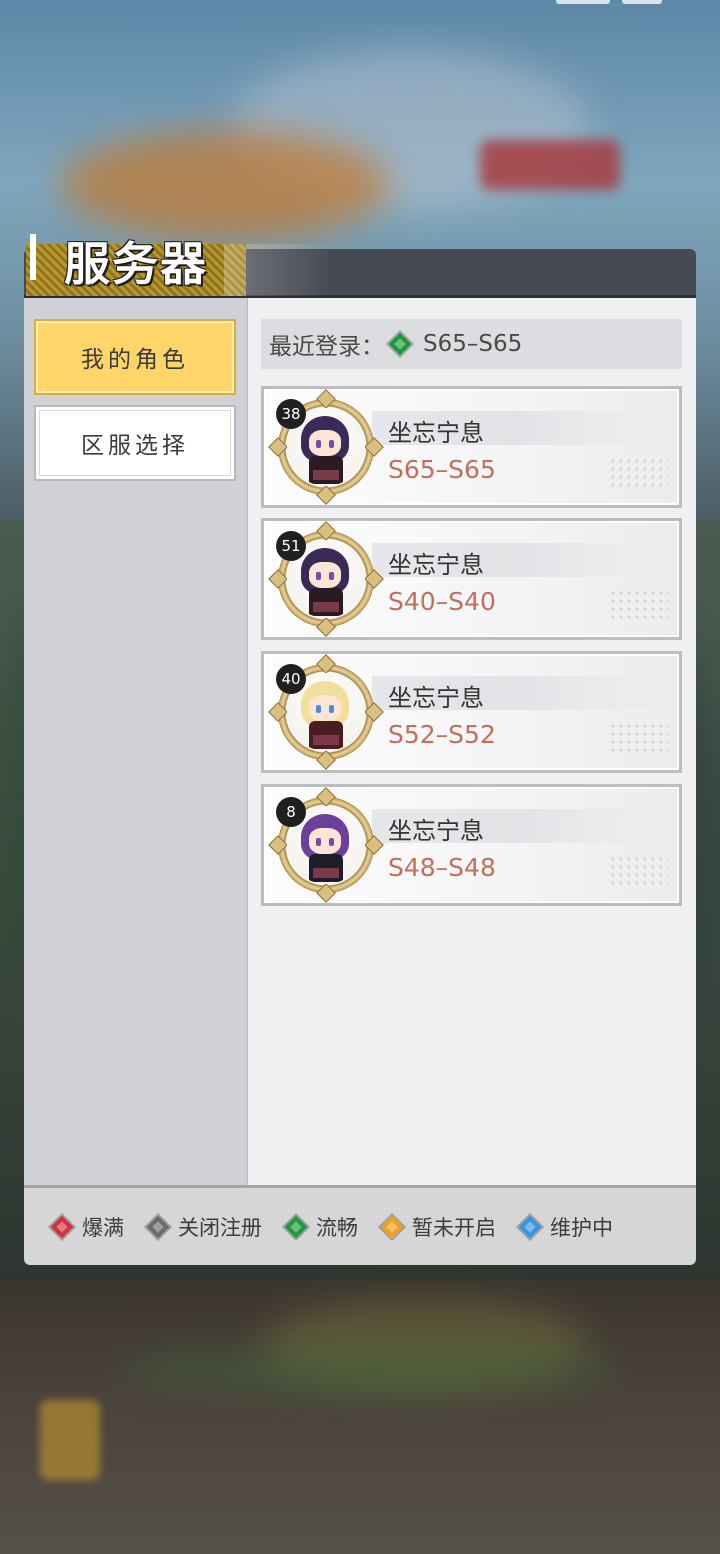  Describe the element at coordinates (103, 1227) in the screenshot. I see `legend-label: 爆满` at that location.